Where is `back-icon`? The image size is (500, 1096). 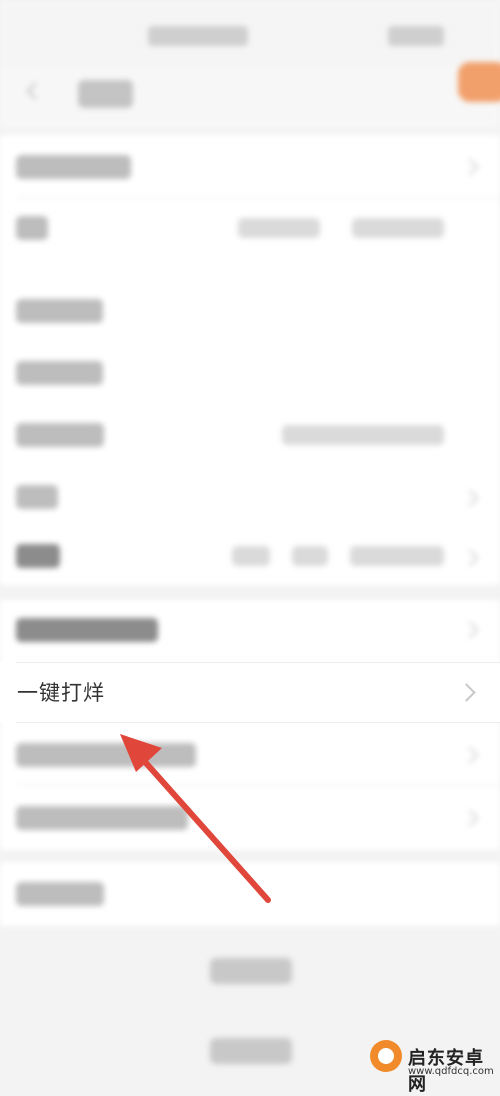
back-icon is located at coordinates (33, 91).